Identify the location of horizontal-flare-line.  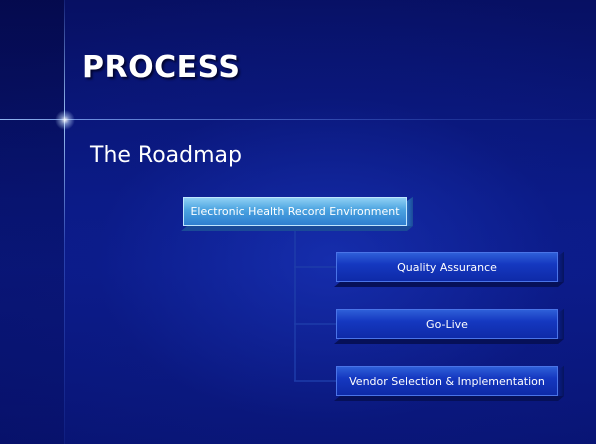
(298, 119).